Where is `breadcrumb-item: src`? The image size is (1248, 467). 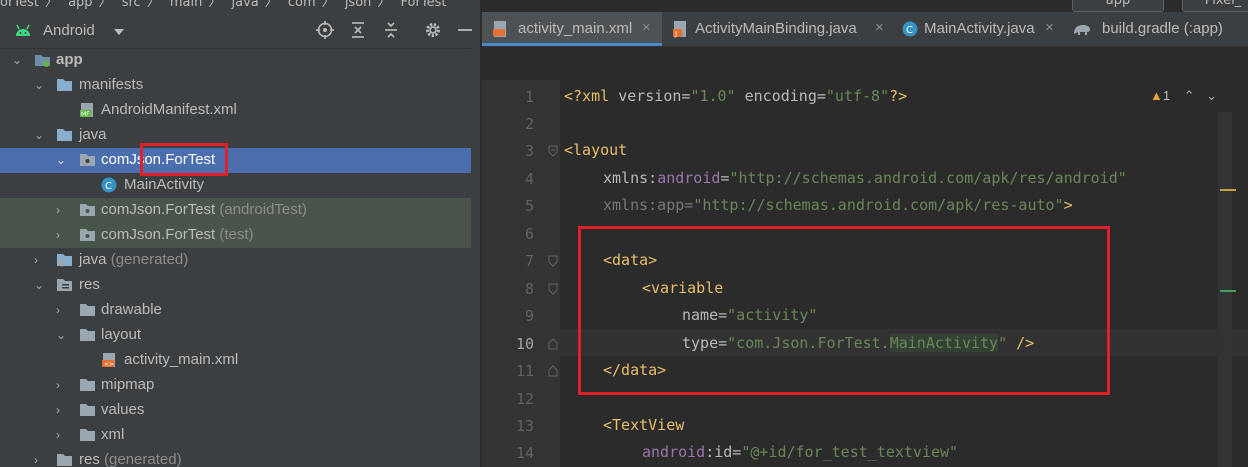 breadcrumb-item: src is located at coordinates (131, 5).